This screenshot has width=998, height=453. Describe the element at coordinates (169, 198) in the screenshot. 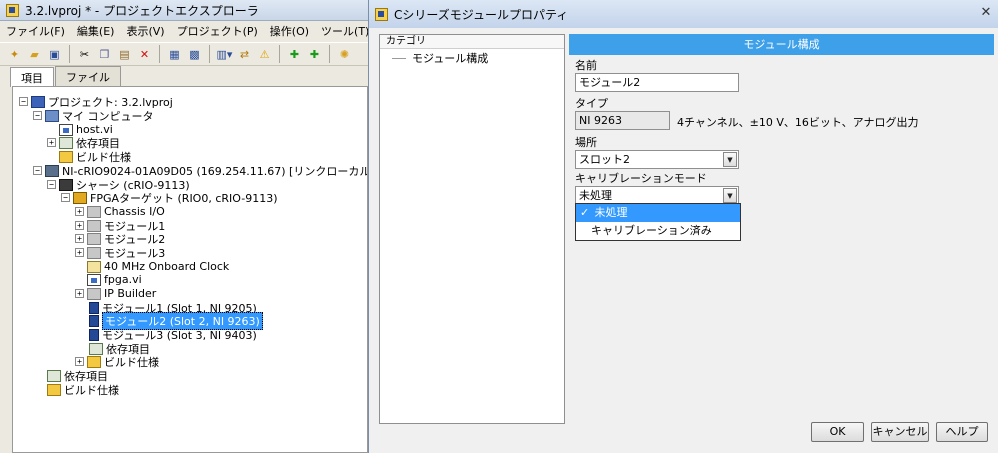

I see `tree-item-fpga-target: − FPGAターゲット (RIO0, cRIO-9113)` at that location.